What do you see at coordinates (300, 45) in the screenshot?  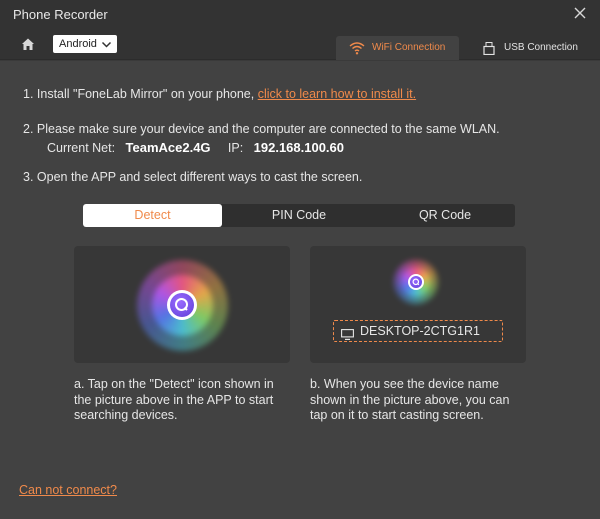 I see `toolbar: Android WiFi Connection USB Connection` at bounding box center [300, 45].